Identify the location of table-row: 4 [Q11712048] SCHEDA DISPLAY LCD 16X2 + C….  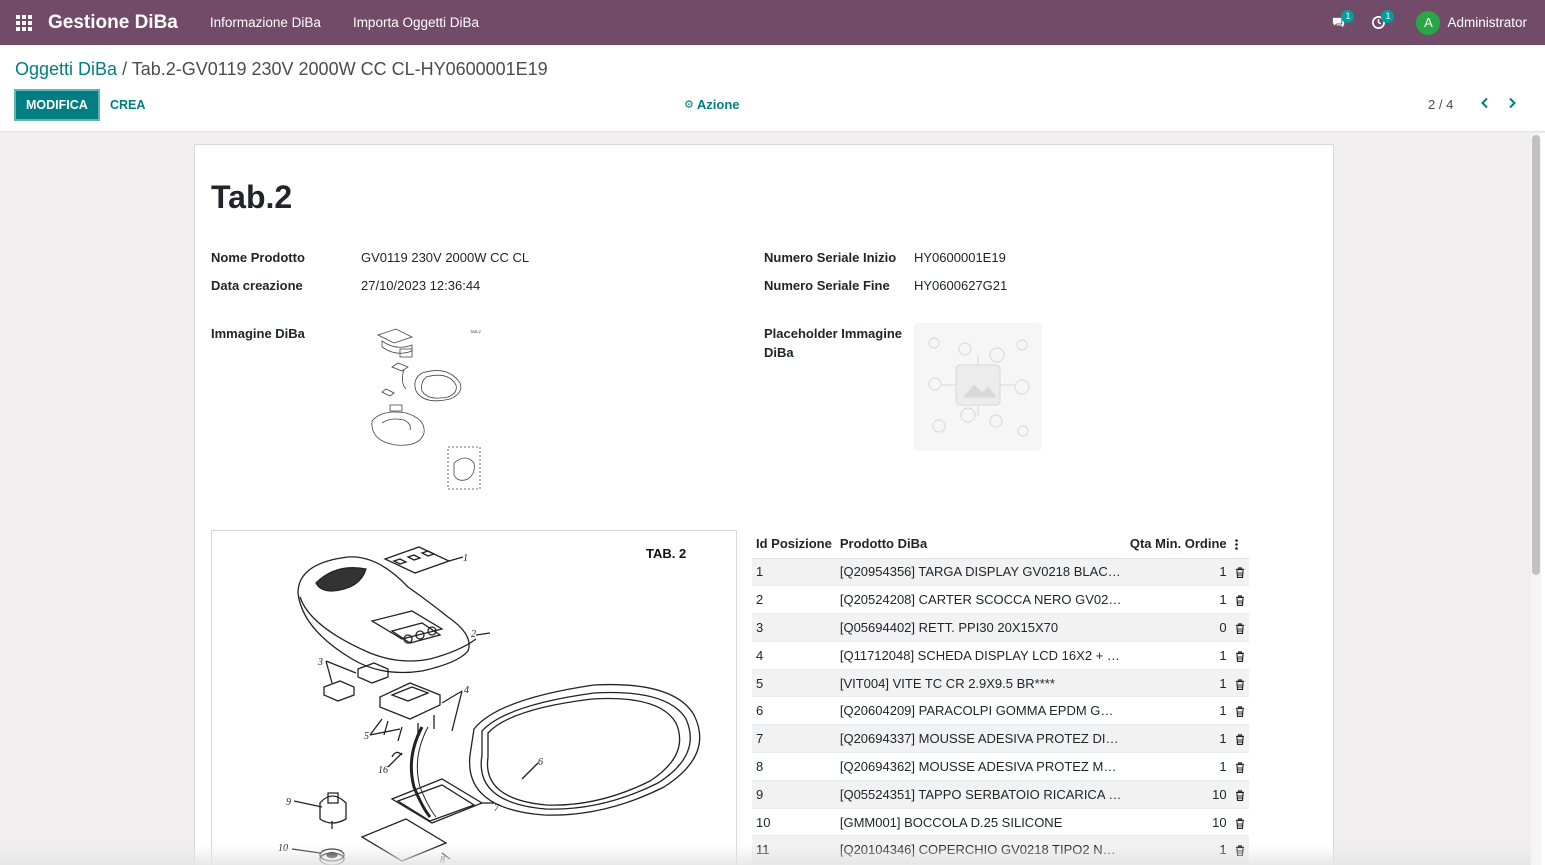
(1000, 655).